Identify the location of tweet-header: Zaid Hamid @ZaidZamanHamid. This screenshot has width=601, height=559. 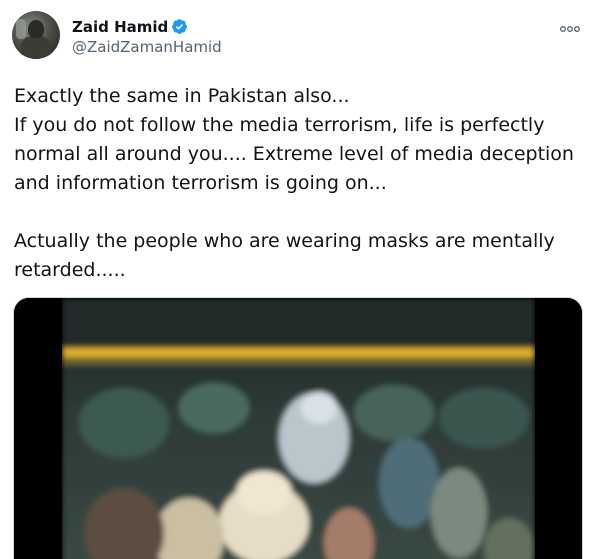
(300, 35).